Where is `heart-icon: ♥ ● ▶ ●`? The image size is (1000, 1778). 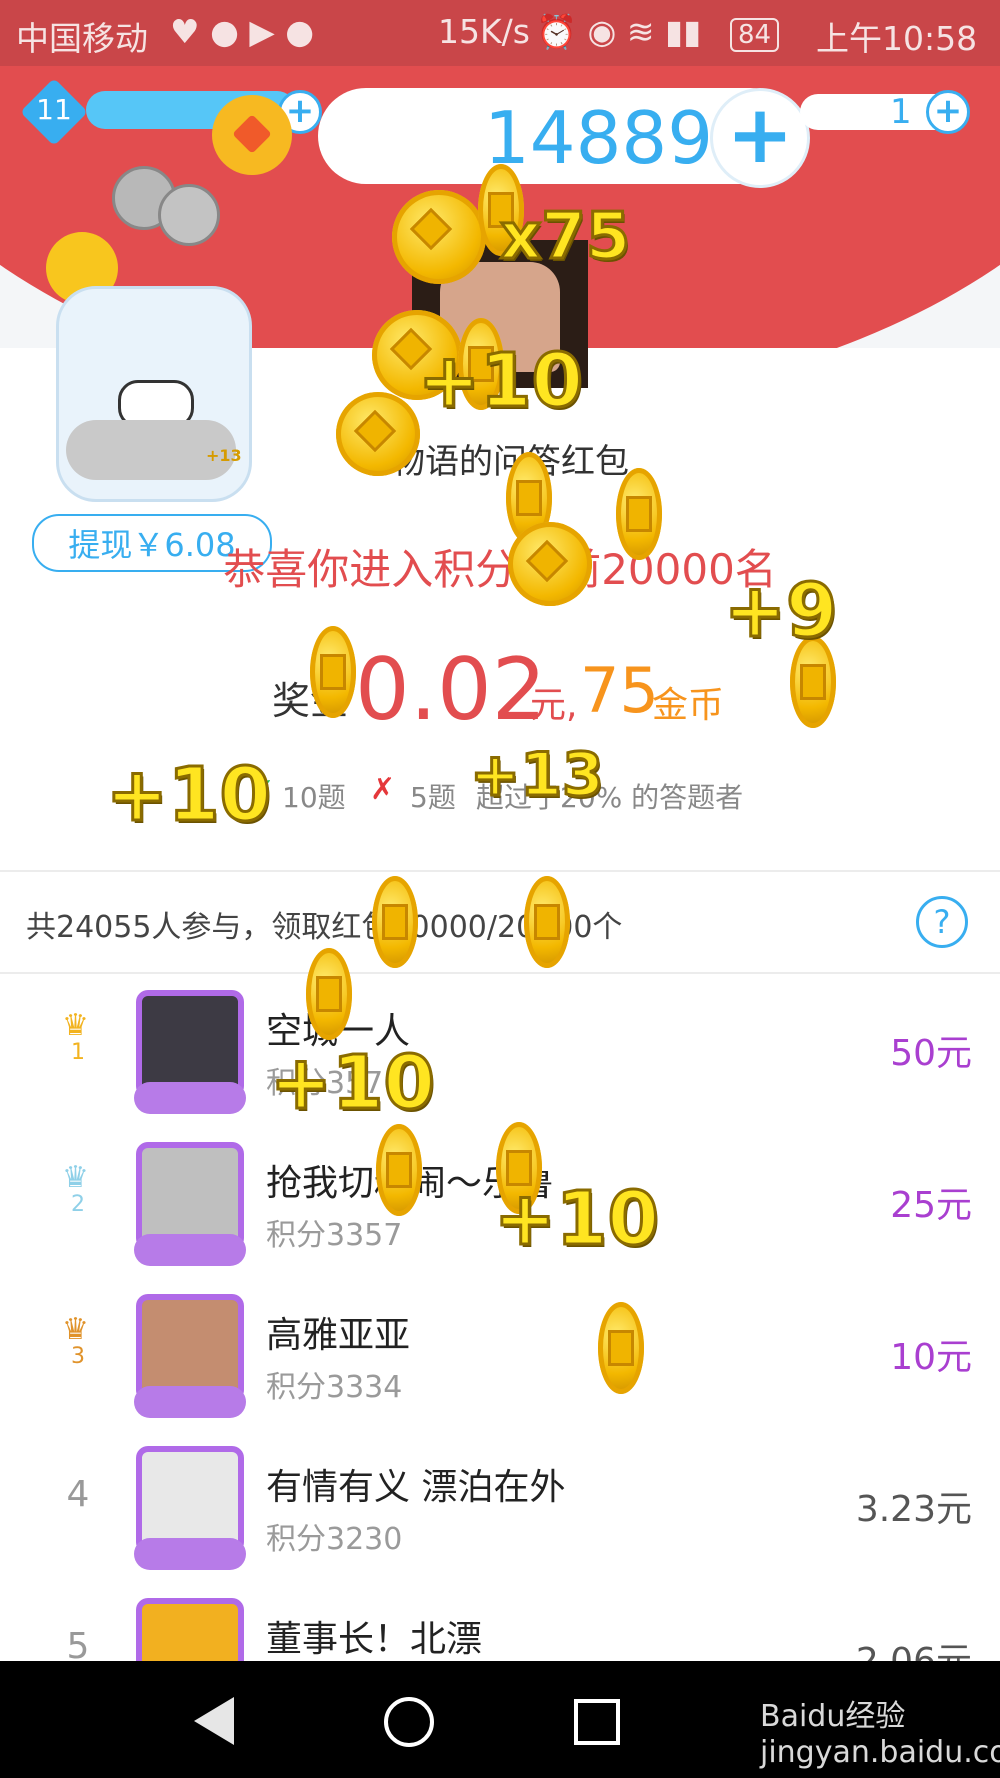 heart-icon: ♥ ● ▶ ● is located at coordinates (242, 31).